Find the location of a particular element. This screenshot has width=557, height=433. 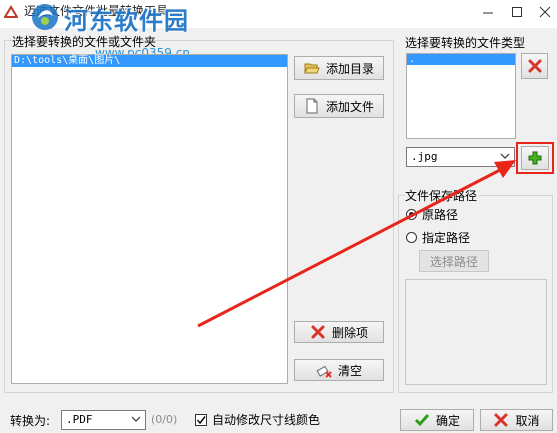

cancel-label: 取消 is located at coordinates (527, 420).